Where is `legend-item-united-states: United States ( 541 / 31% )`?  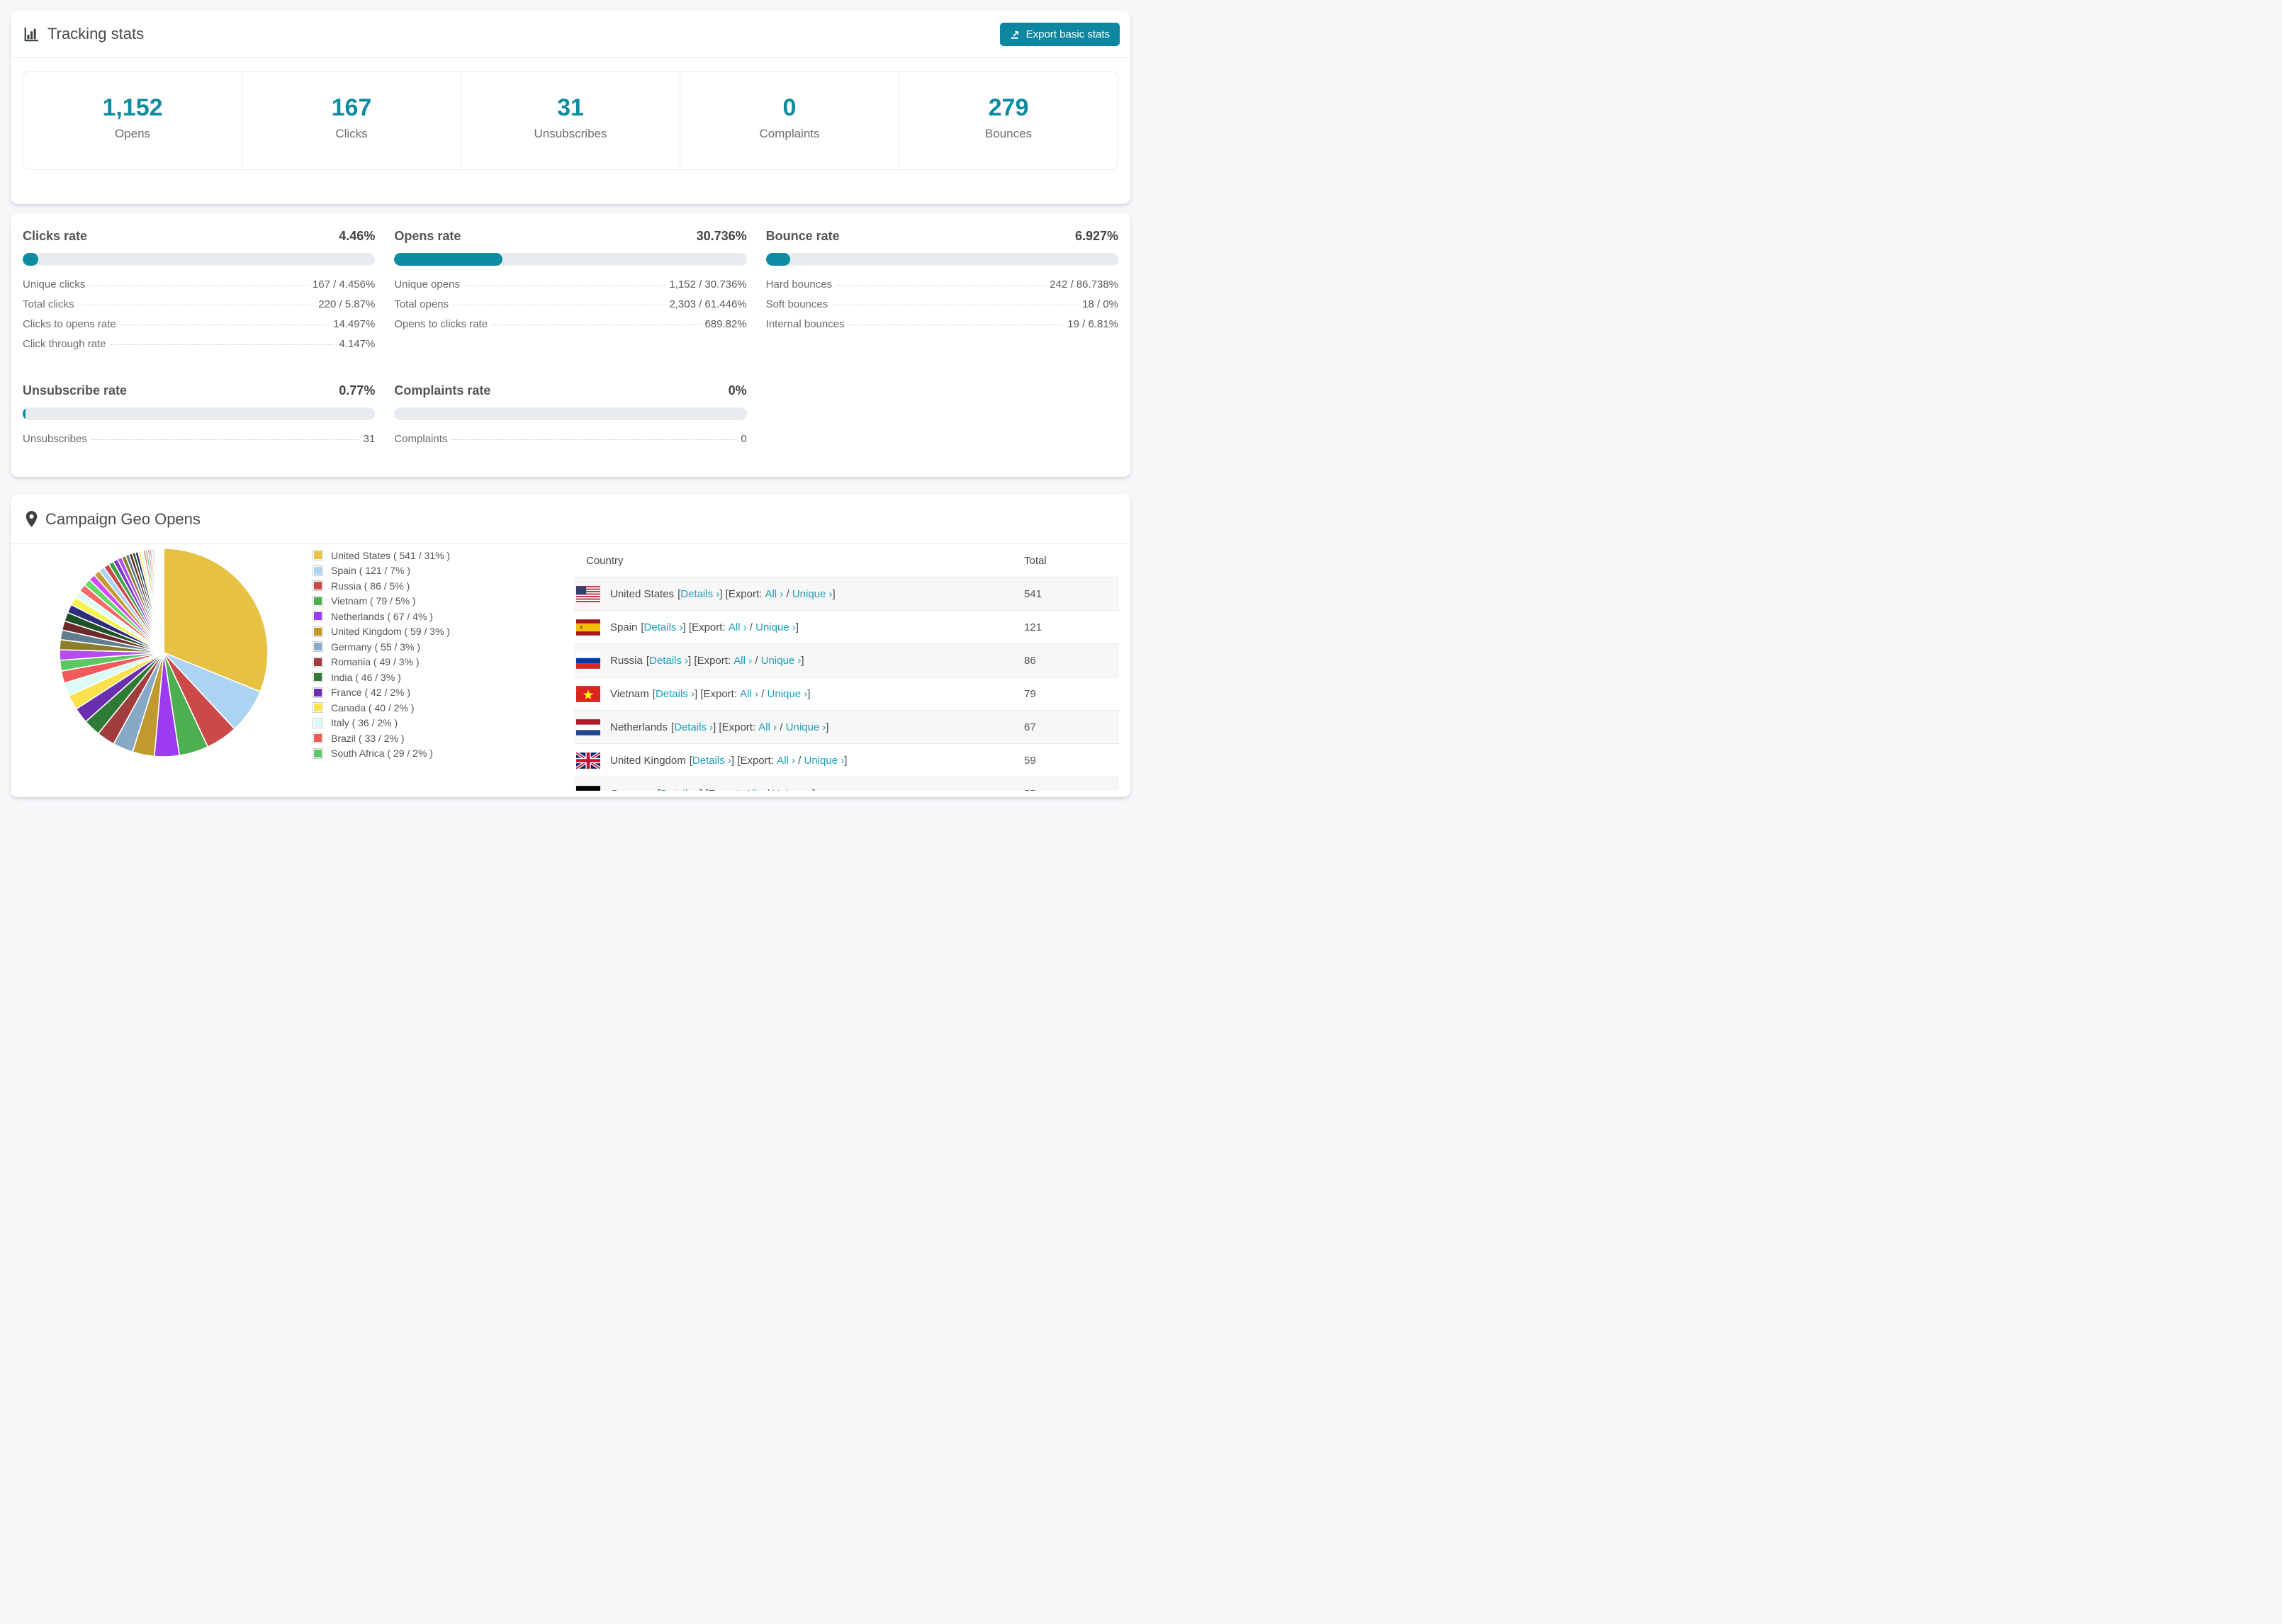 legend-item-united-states: United States ( 541 / 31% ) is located at coordinates (405, 555).